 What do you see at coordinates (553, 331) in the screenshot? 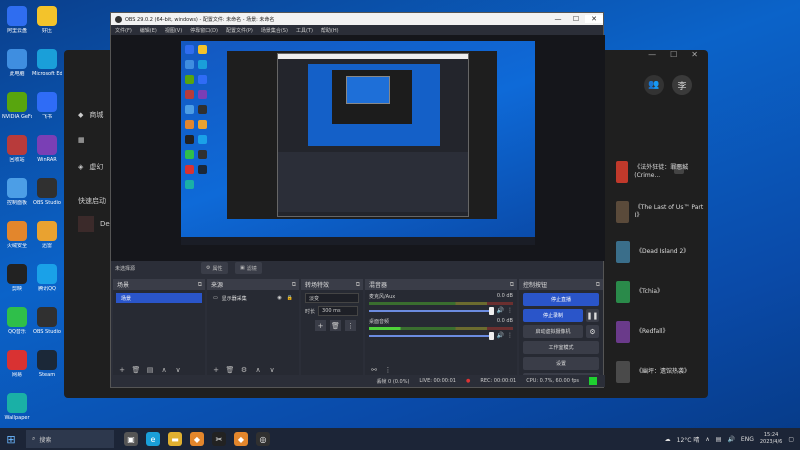
I see `virtual-camera-button: 启动虚拟摄像机` at bounding box center [553, 331].